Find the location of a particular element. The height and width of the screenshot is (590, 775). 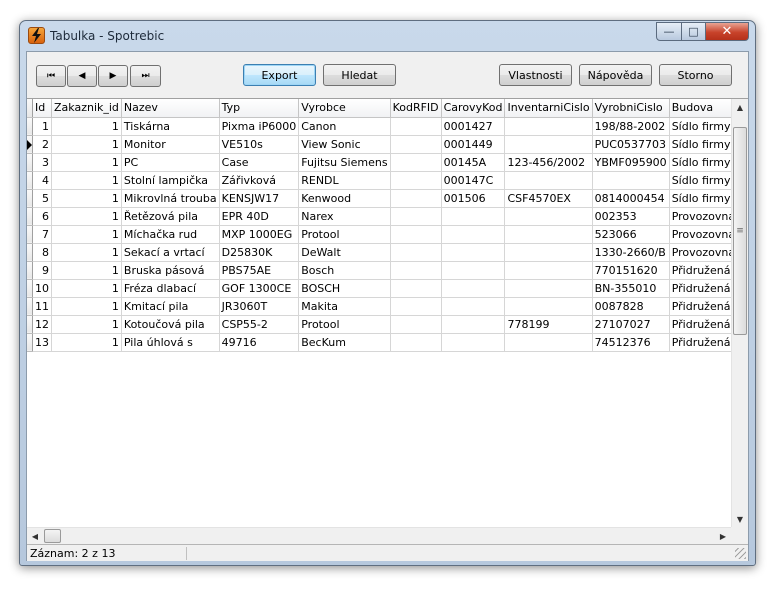

table-cell: 002353 is located at coordinates (631, 216).